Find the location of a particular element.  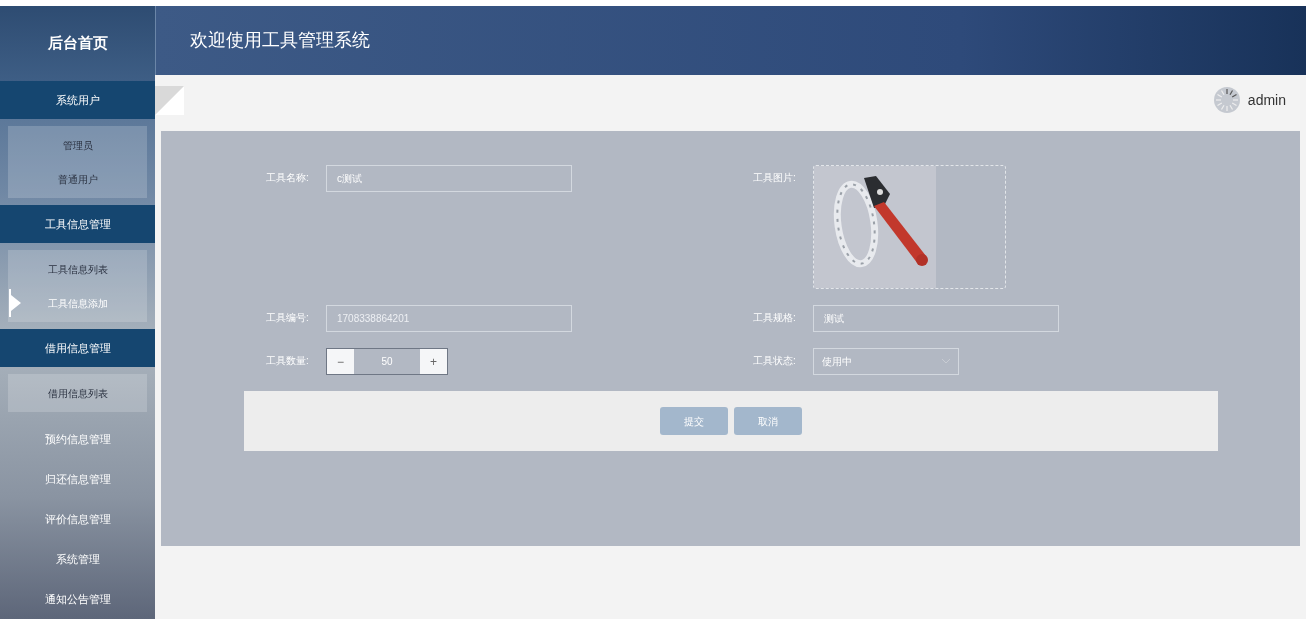

menu-group: 工具信息管理 is located at coordinates (77, 224).